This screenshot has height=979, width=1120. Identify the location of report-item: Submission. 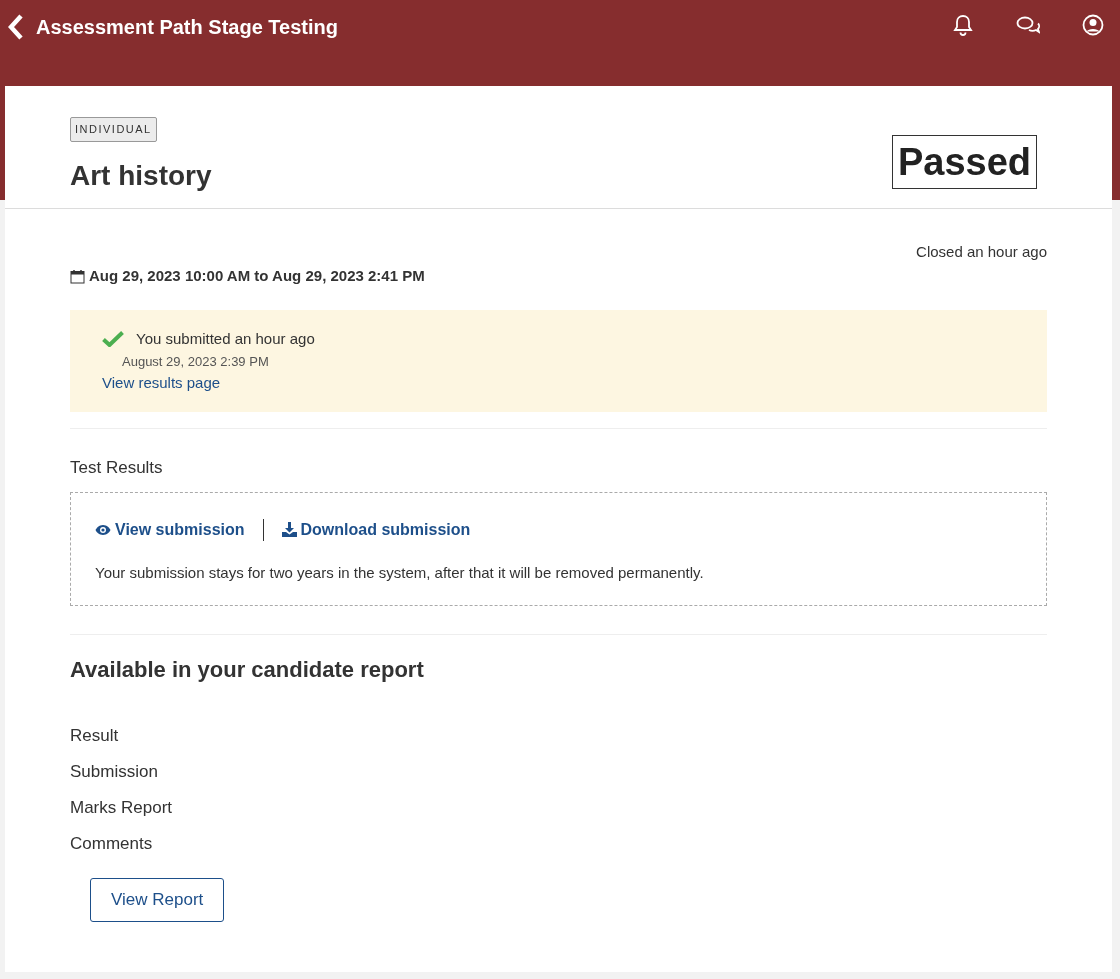
(114, 772).